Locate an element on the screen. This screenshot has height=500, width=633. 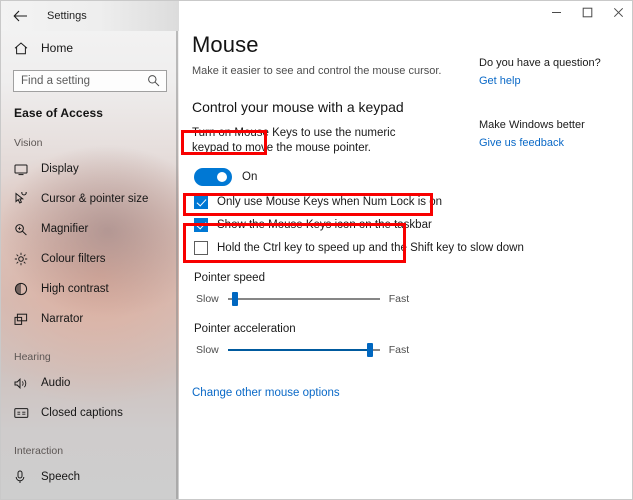
sidebar-item-label: Audio is located at coordinates (56, 383).